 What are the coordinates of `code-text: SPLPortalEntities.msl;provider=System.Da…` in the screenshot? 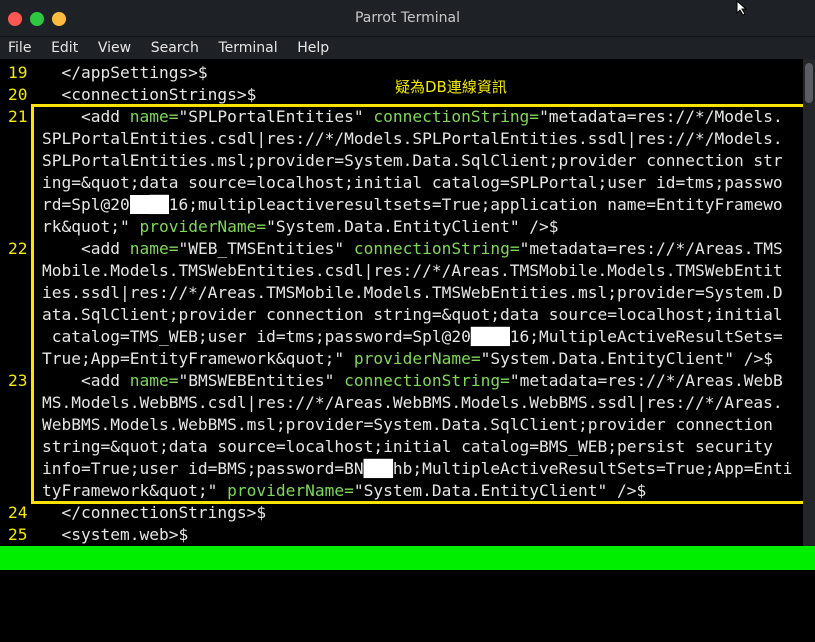 It's located at (412, 160).